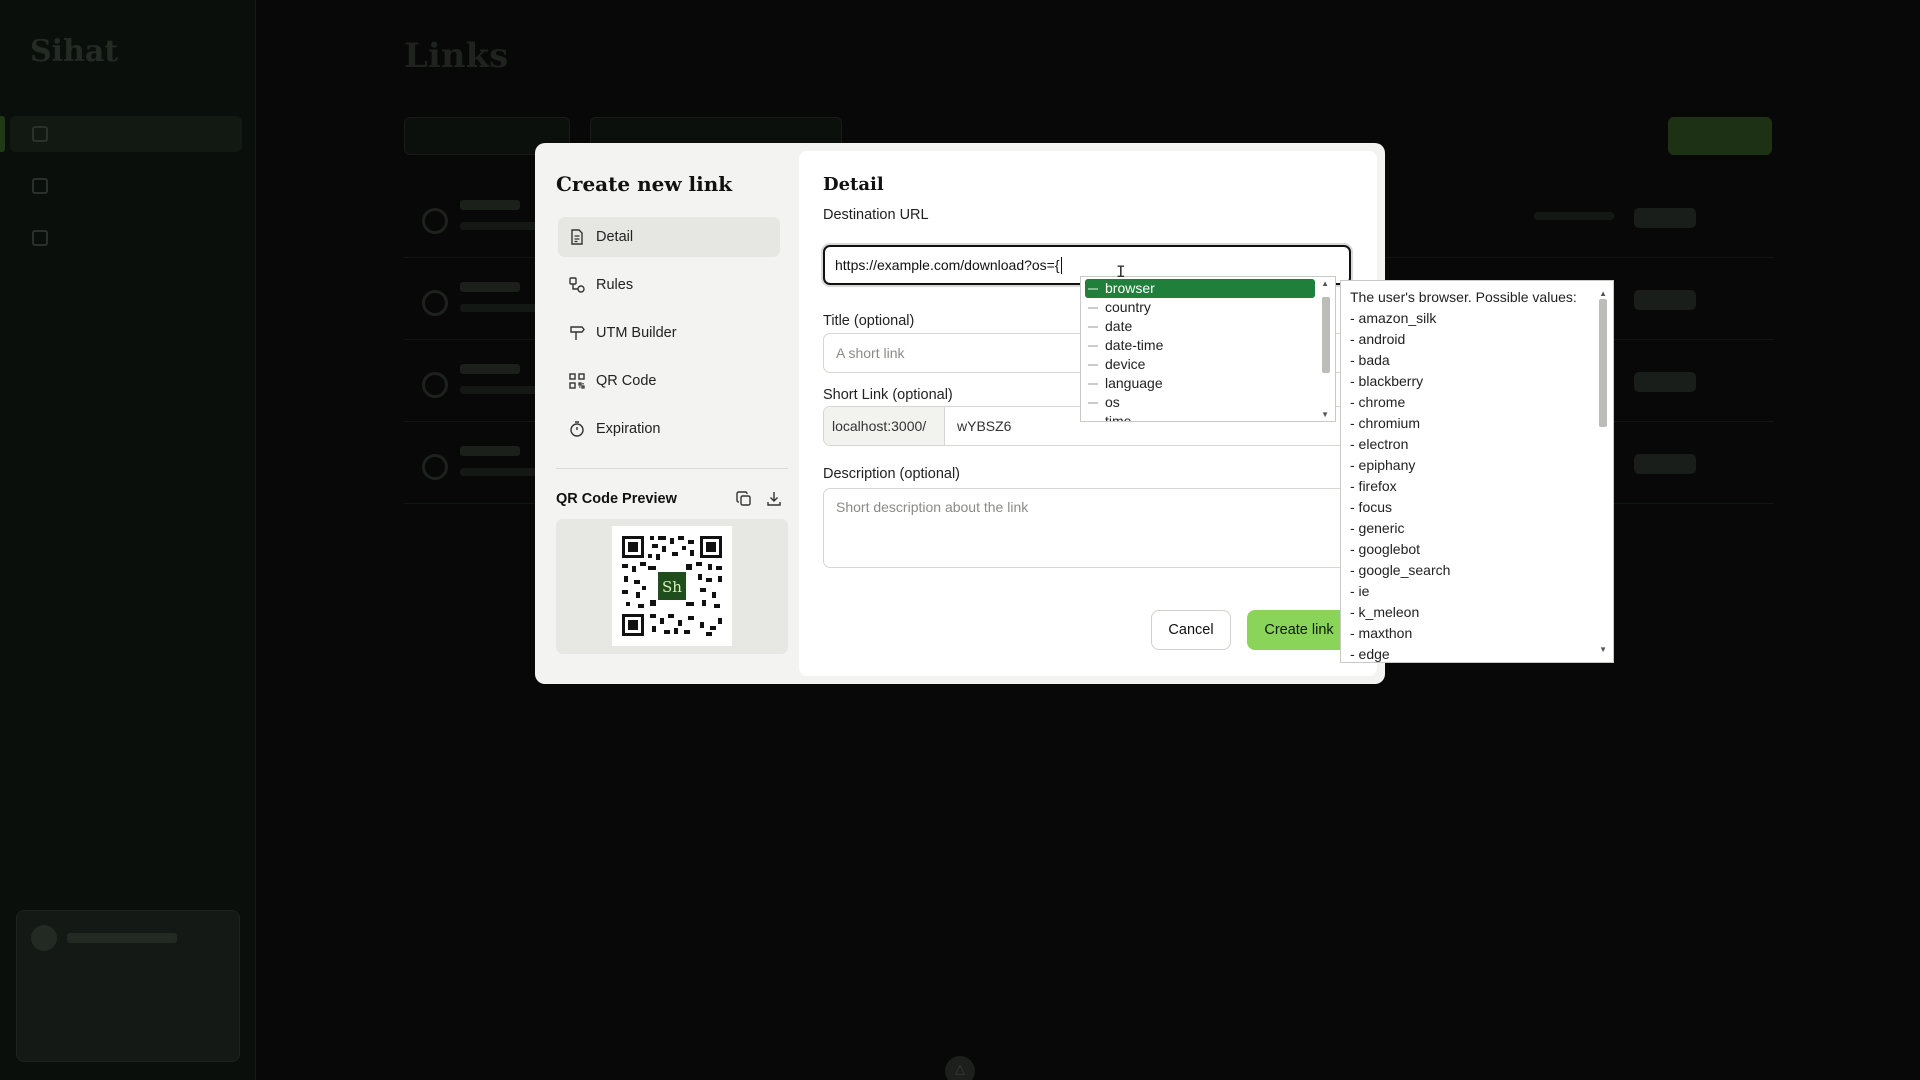  What do you see at coordinates (644, 184) in the screenshot?
I see `modal-title: Create new link` at bounding box center [644, 184].